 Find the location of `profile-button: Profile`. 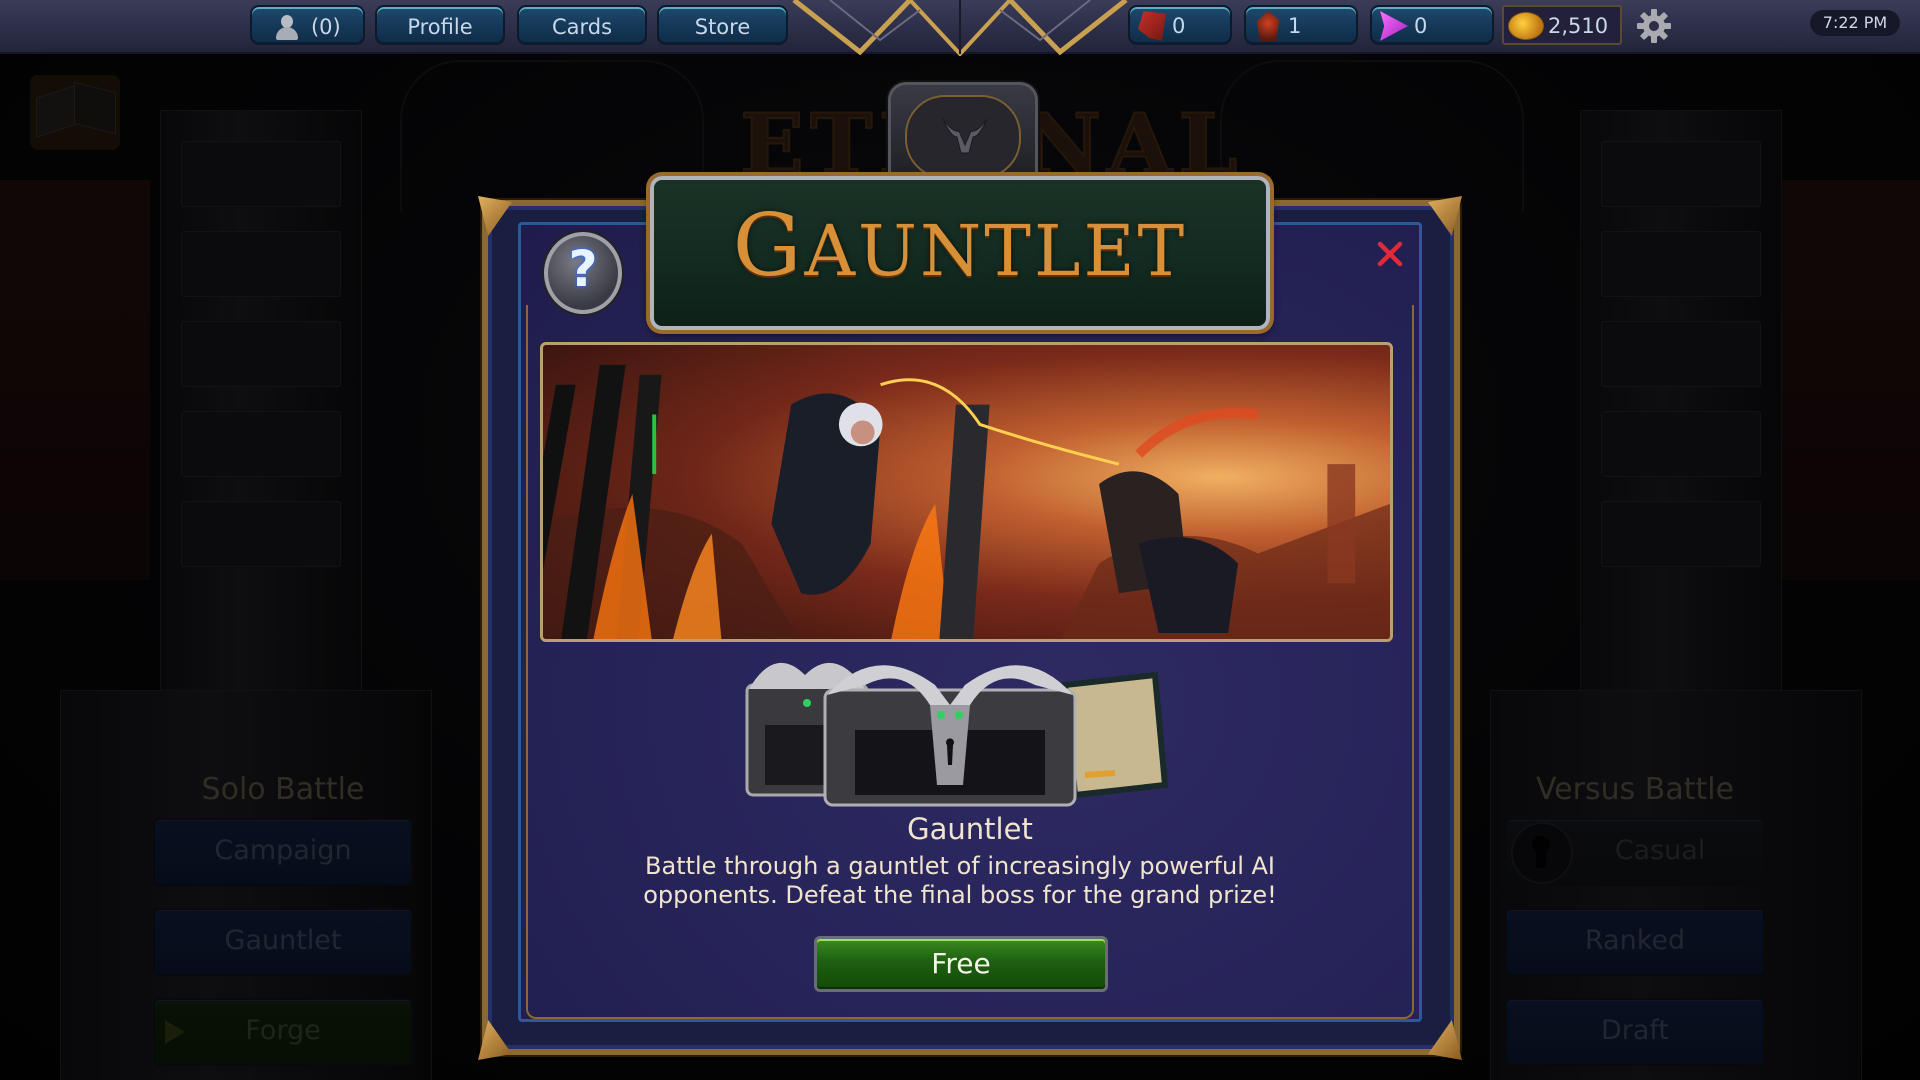

profile-button: Profile is located at coordinates (440, 25).